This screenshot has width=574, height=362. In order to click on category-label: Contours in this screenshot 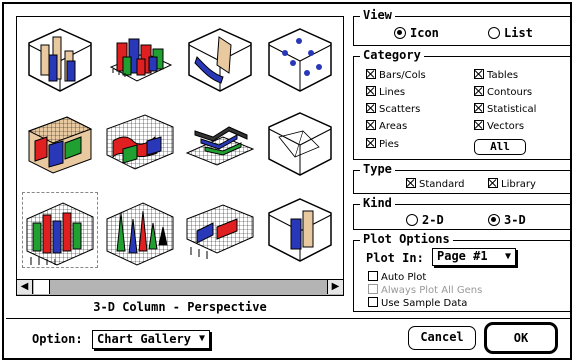, I will do `click(510, 92)`.